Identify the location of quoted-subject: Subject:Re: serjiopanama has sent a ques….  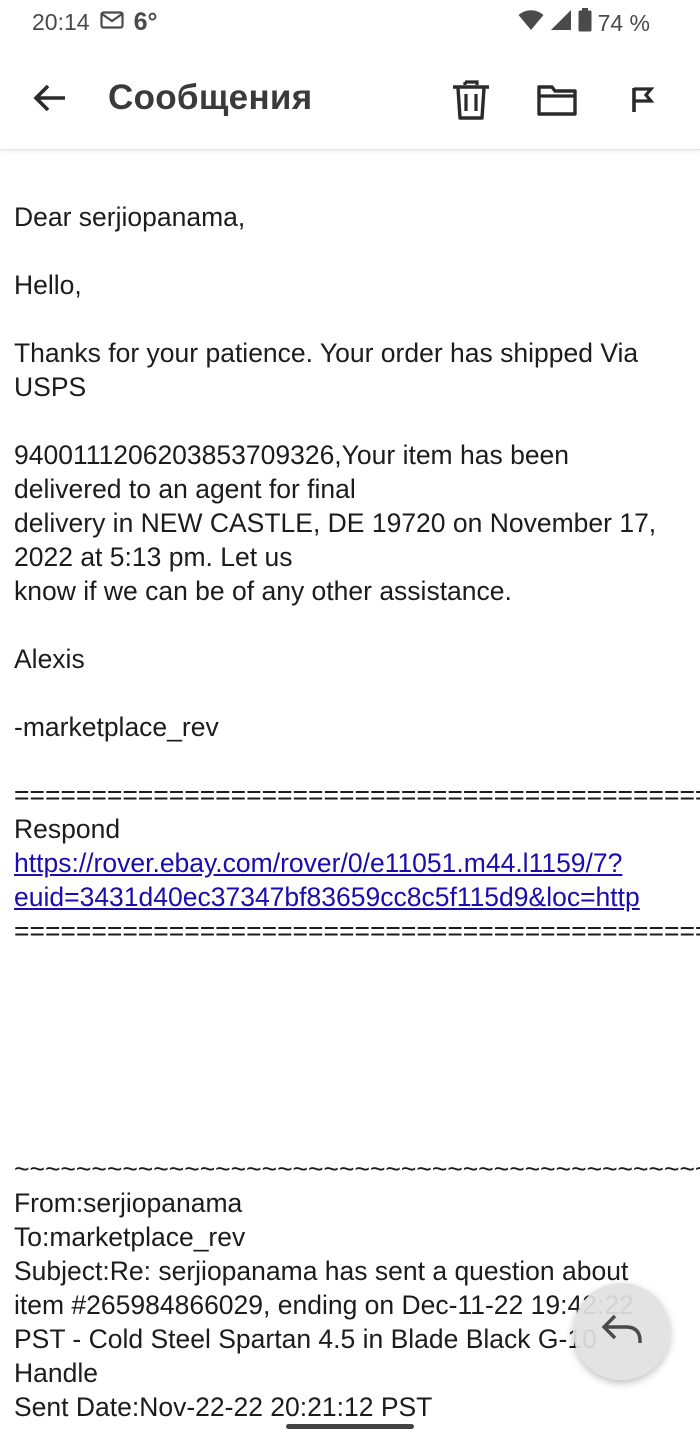
(321, 1271).